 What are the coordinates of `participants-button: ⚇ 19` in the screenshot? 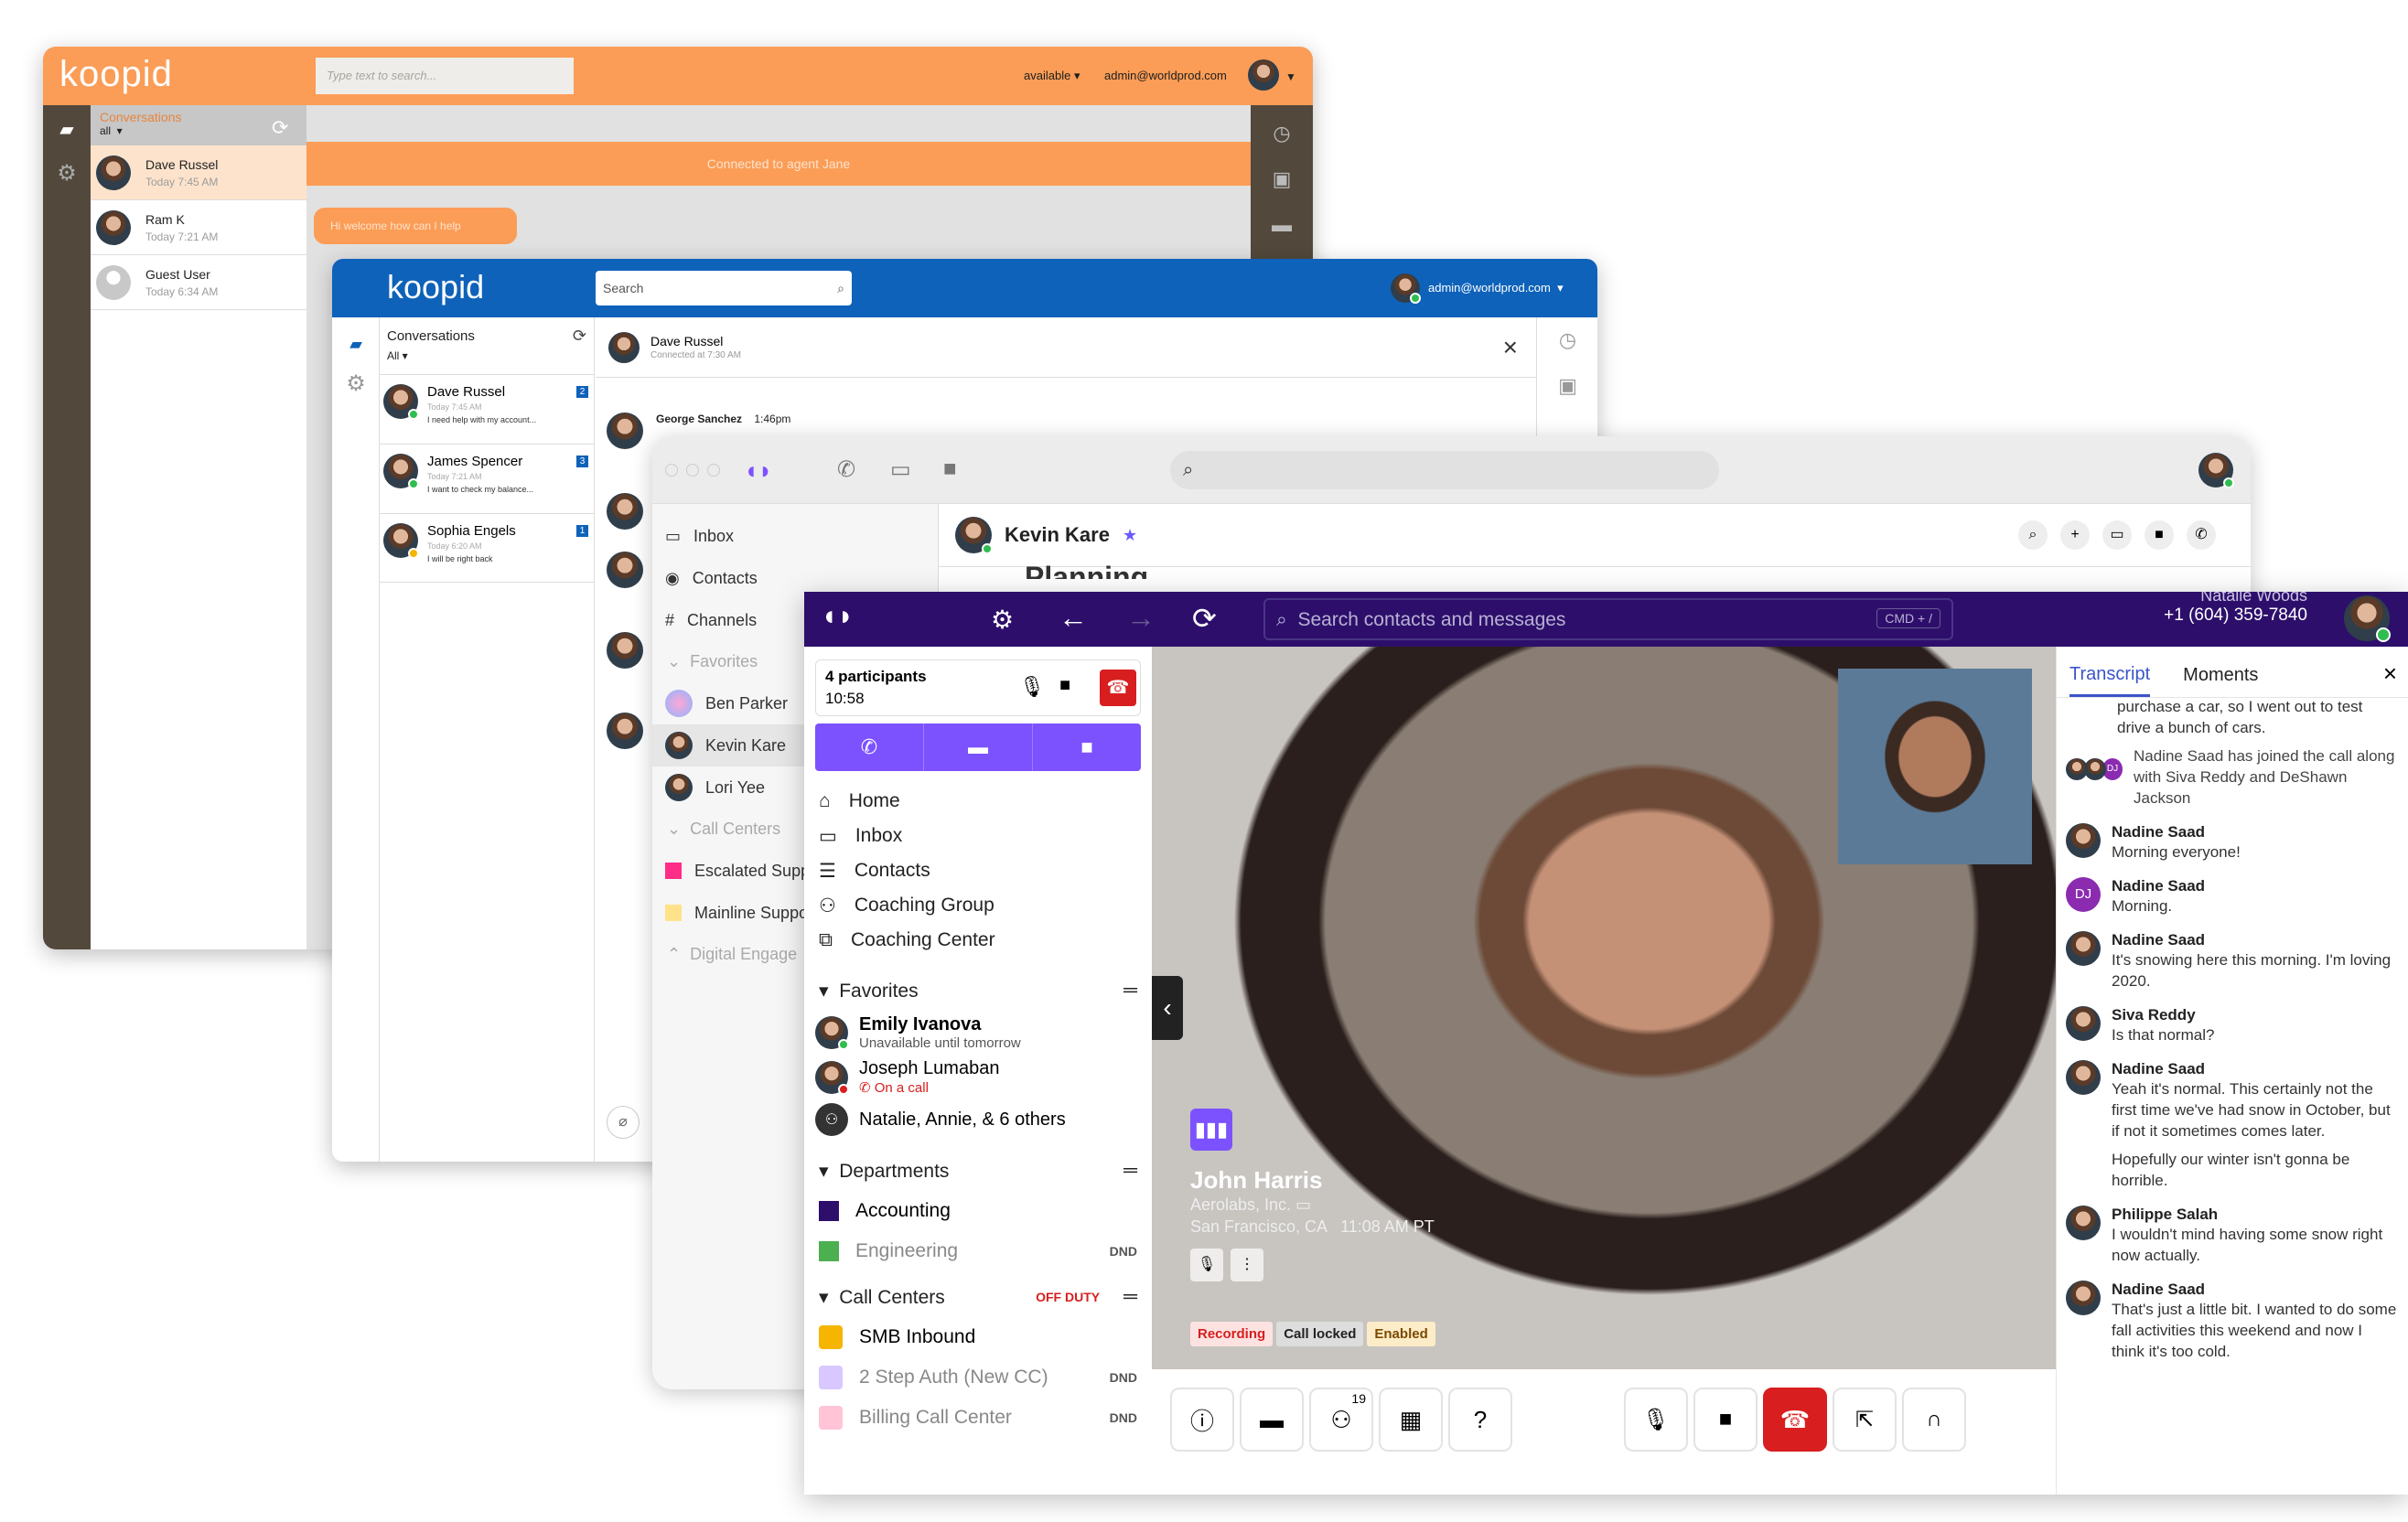 It's located at (1341, 1420).